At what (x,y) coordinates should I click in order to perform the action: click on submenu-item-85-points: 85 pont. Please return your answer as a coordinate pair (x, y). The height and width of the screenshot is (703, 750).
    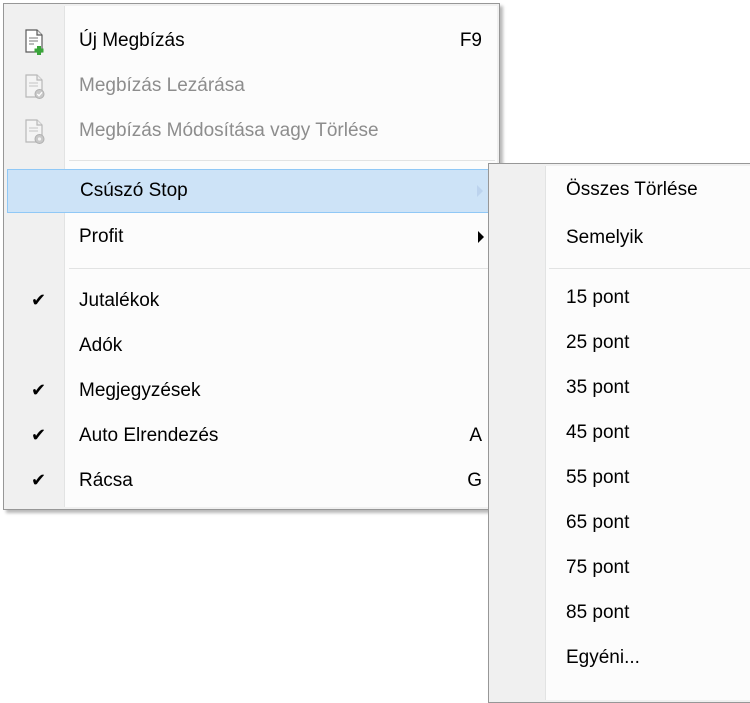
    Looking at the image, I should click on (621, 614).